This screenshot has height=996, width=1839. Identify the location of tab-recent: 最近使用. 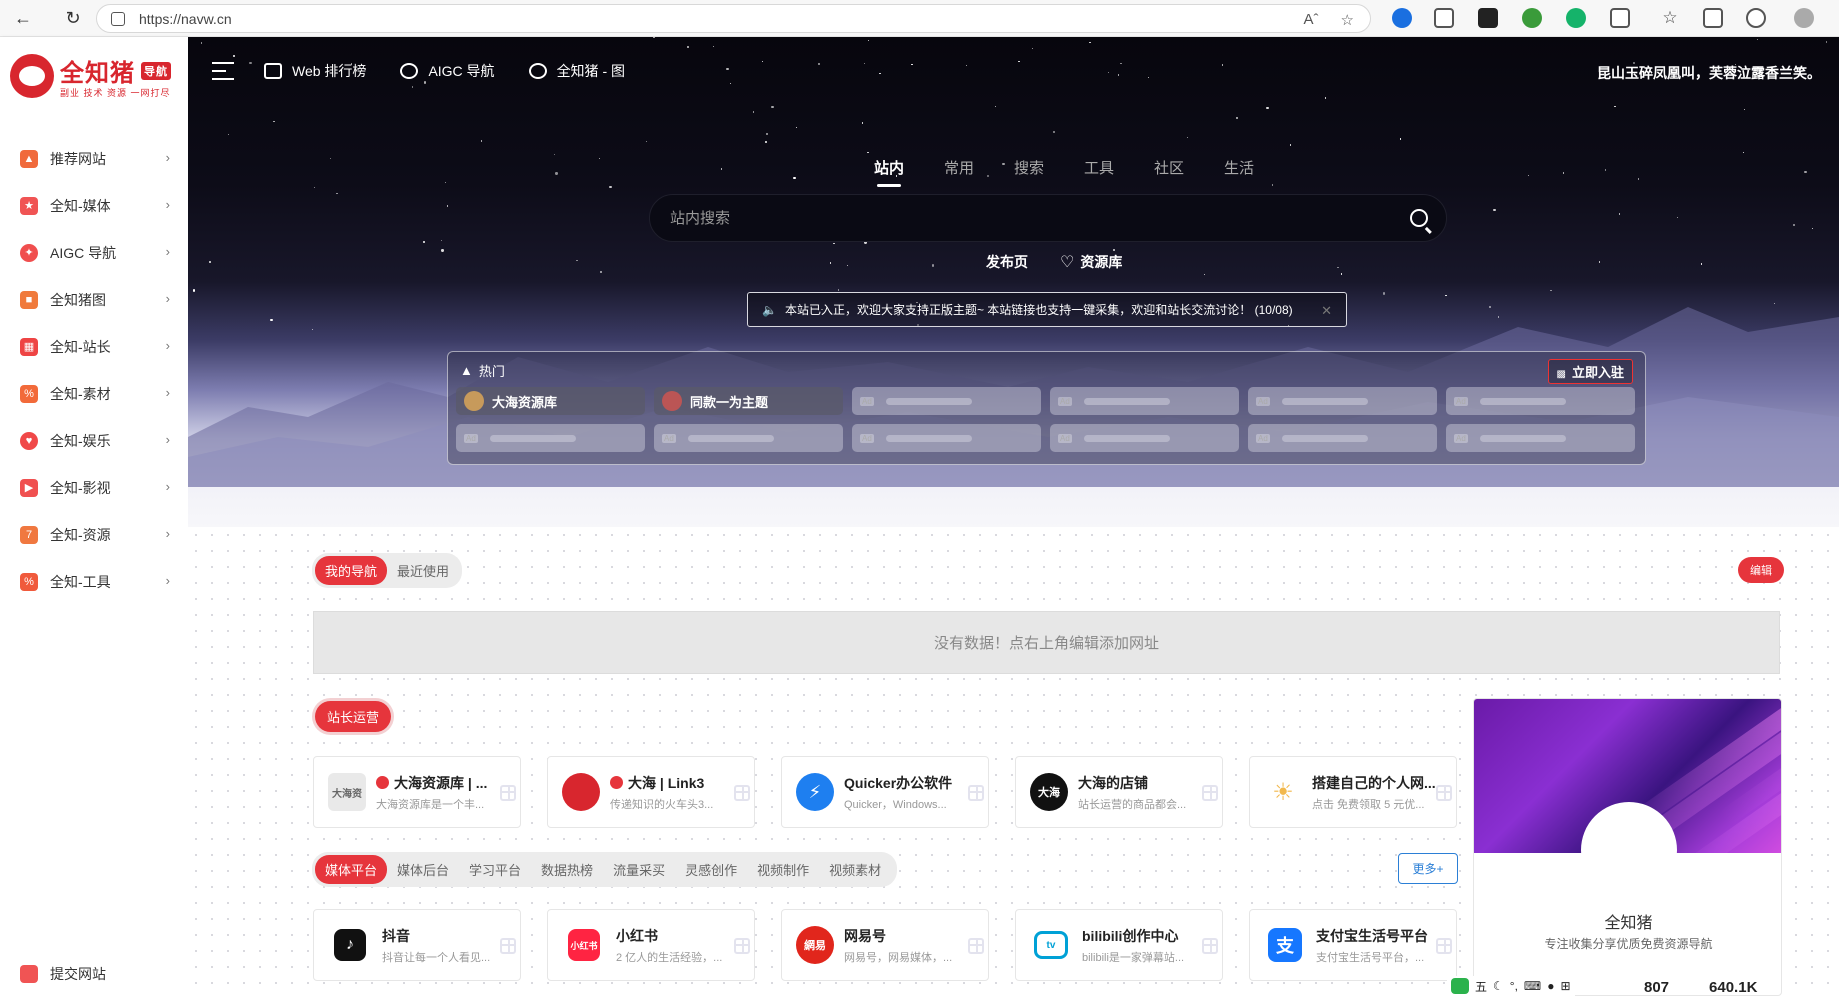
(423, 570).